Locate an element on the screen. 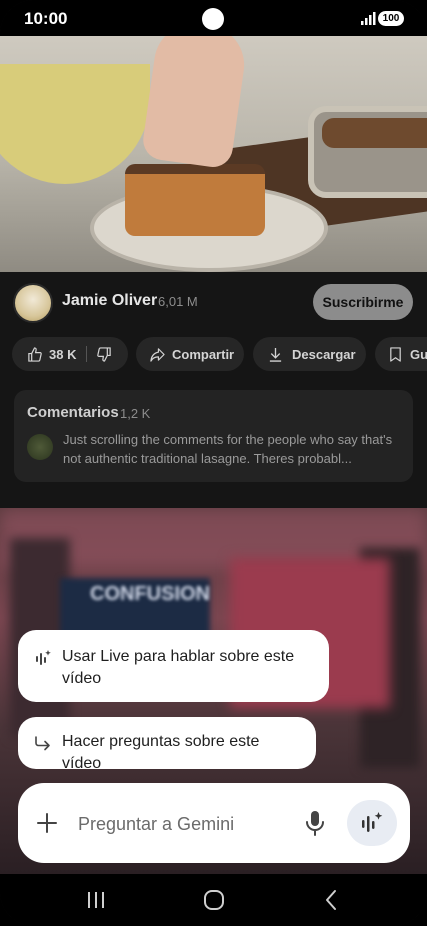 The height and width of the screenshot is (926, 427). home-icon is located at coordinates (214, 900).